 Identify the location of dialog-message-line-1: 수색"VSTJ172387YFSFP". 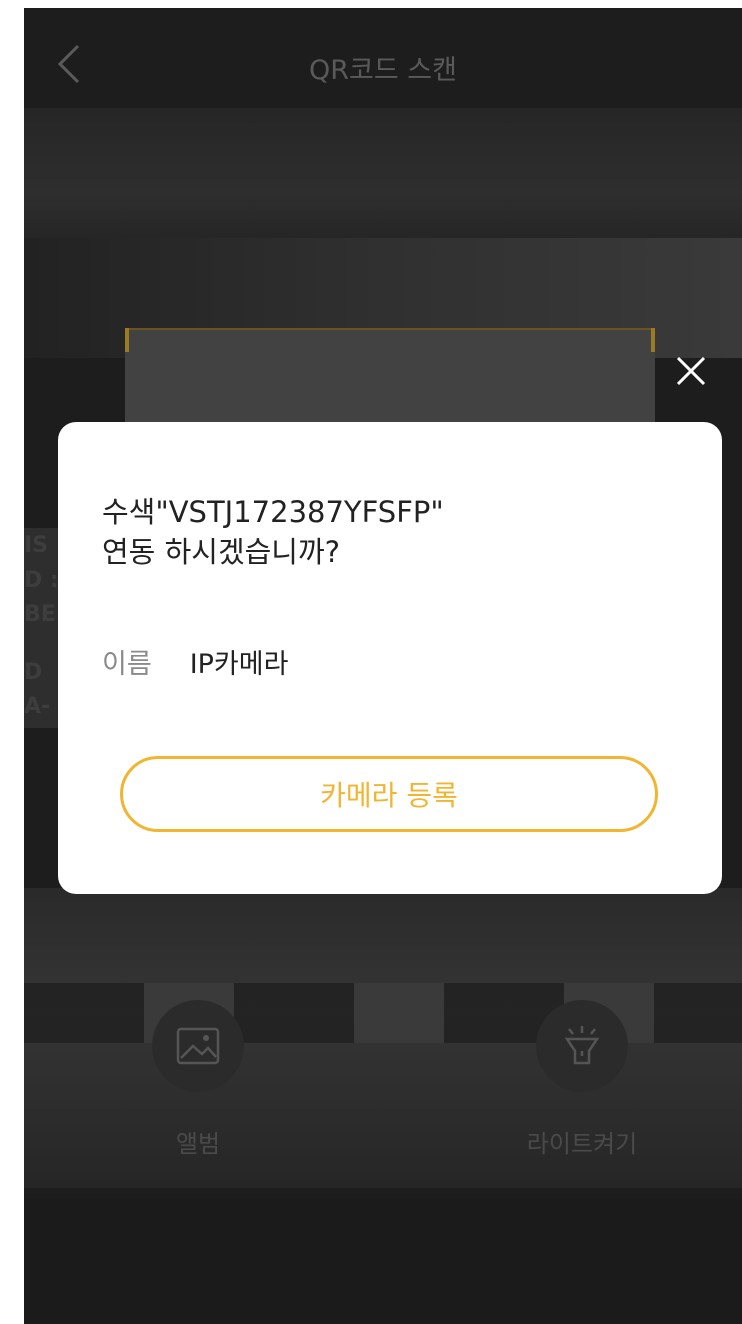
(273, 512).